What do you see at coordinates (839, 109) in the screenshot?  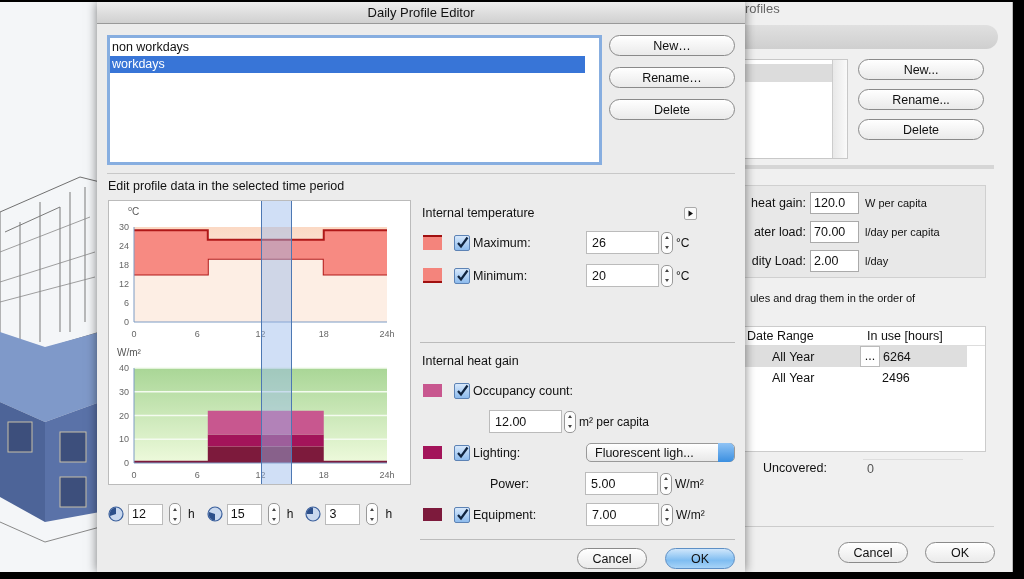 I see `scrollbar` at bounding box center [839, 109].